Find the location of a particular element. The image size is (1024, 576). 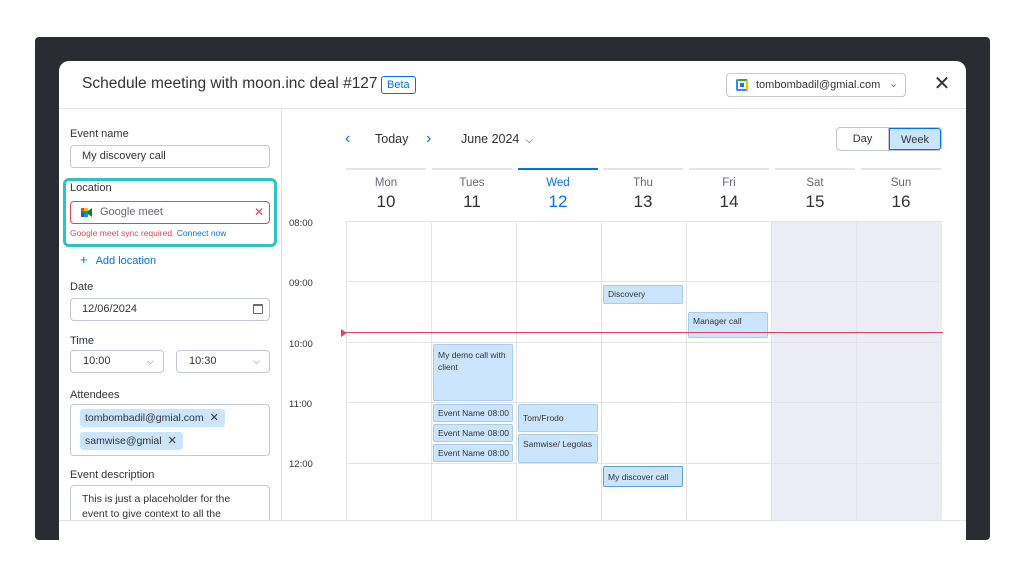

location-value: Google meet is located at coordinates (131, 212).